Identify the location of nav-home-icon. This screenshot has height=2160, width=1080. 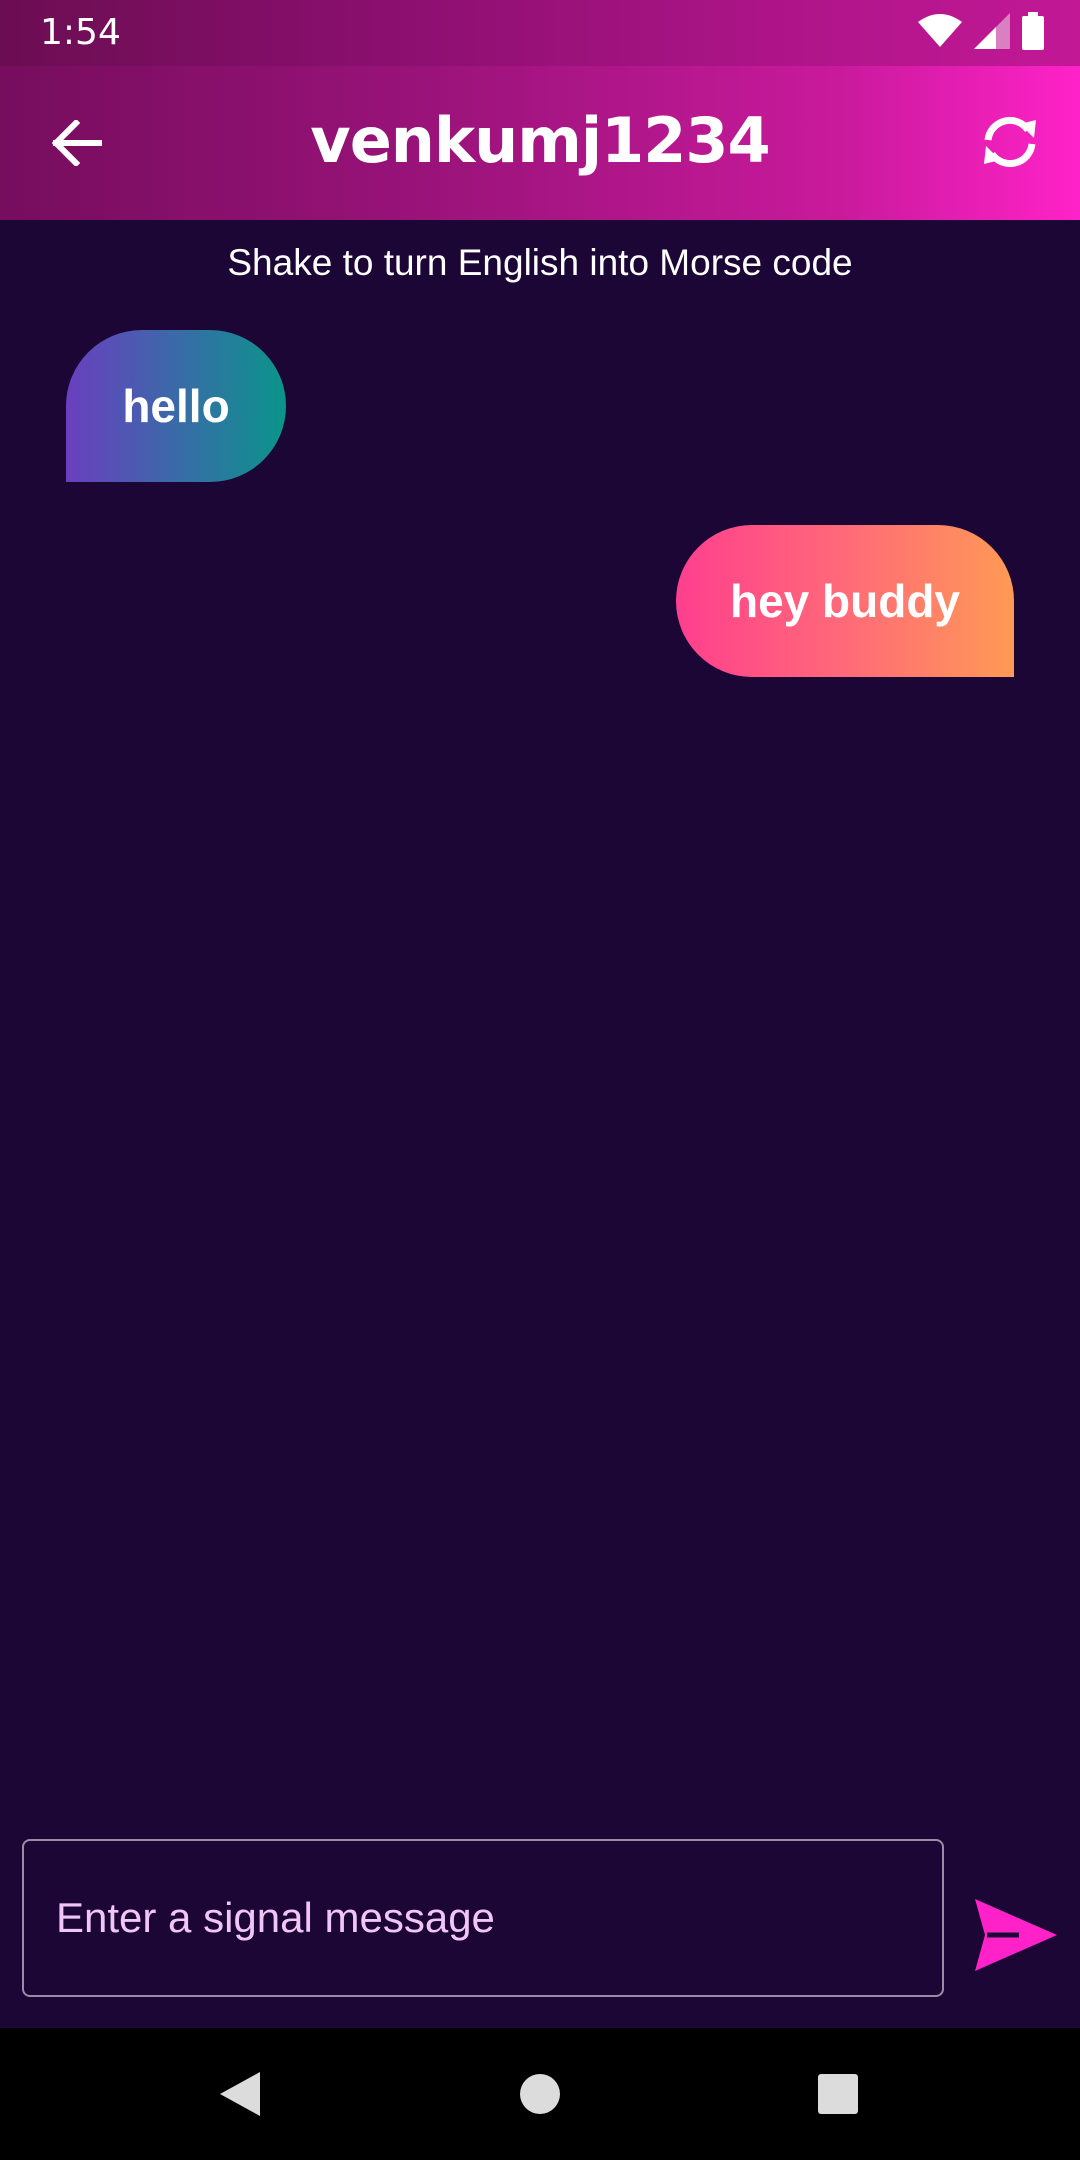
(540, 2094).